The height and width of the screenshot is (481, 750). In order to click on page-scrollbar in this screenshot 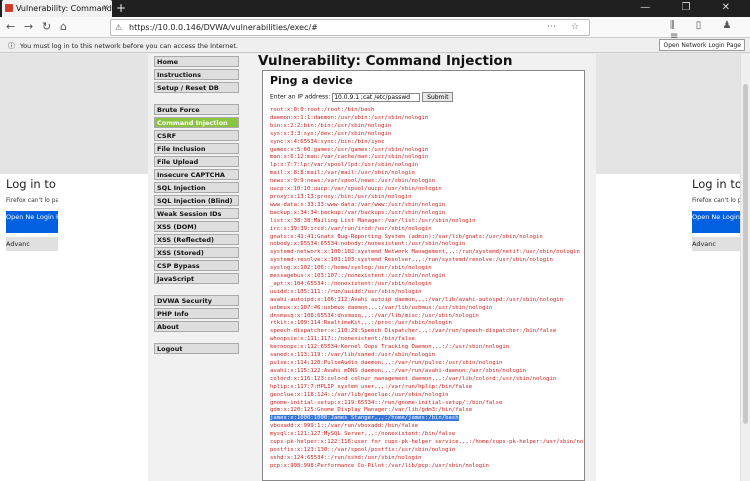, I will do `click(745, 267)`.